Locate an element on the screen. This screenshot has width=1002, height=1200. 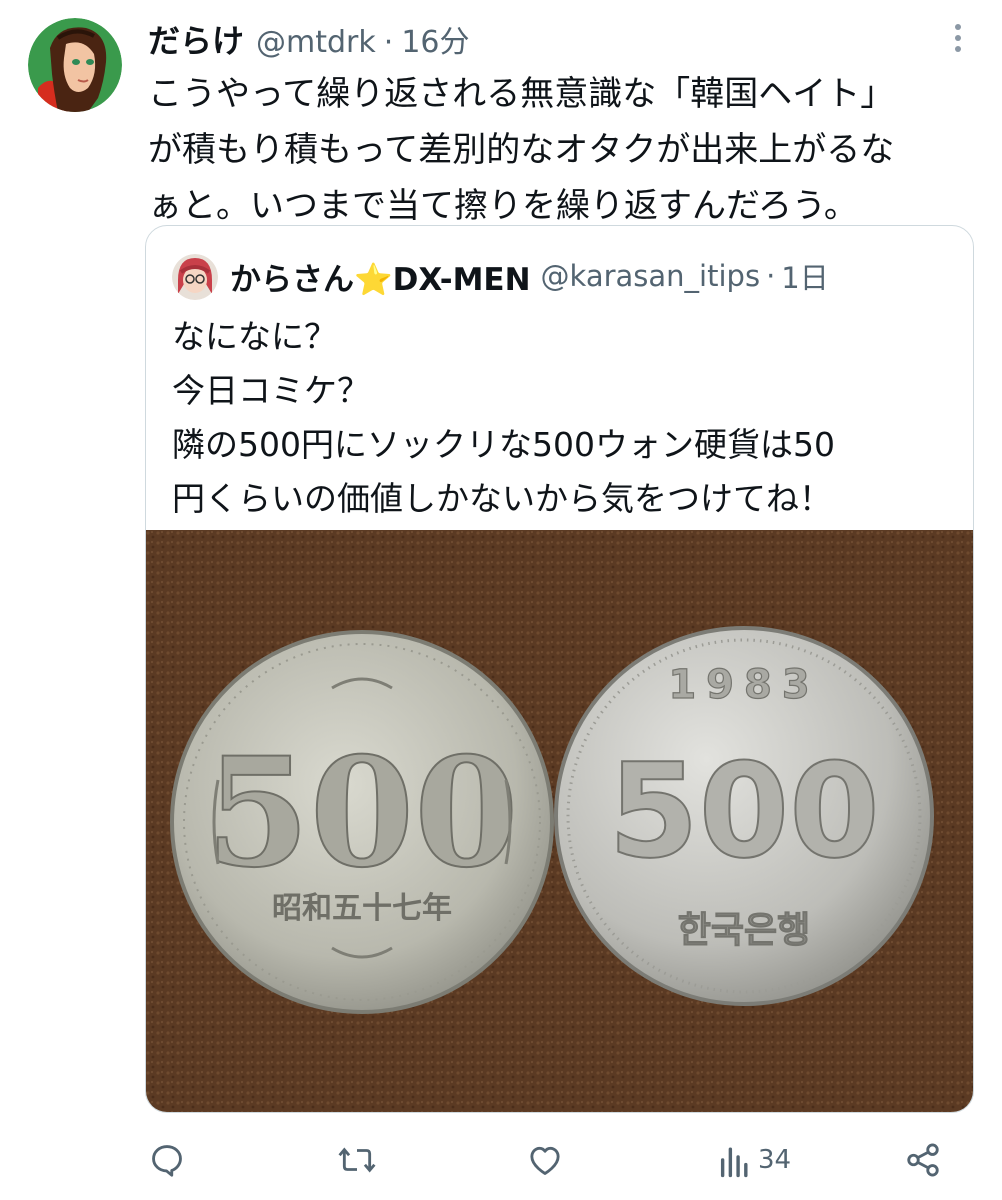
share-icon is located at coordinates (923, 1160).